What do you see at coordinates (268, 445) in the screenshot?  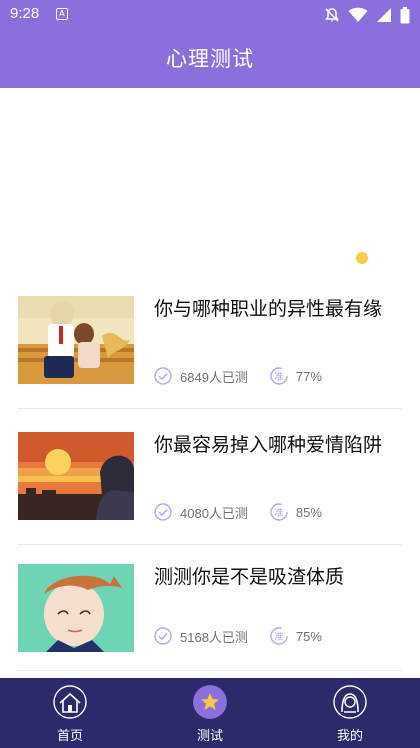 I see `test-title: 你最容易掉入哪种爱情陷阱` at bounding box center [268, 445].